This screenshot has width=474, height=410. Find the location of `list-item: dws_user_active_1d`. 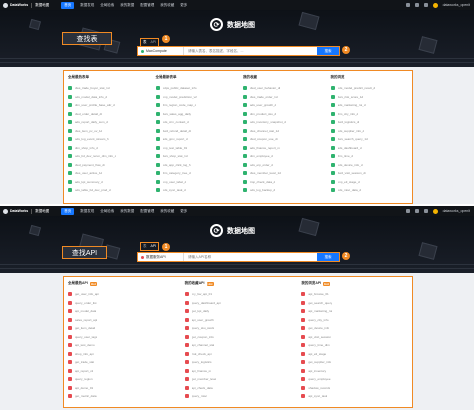

list-item: dws_user_active_1d is located at coordinates (108, 173).